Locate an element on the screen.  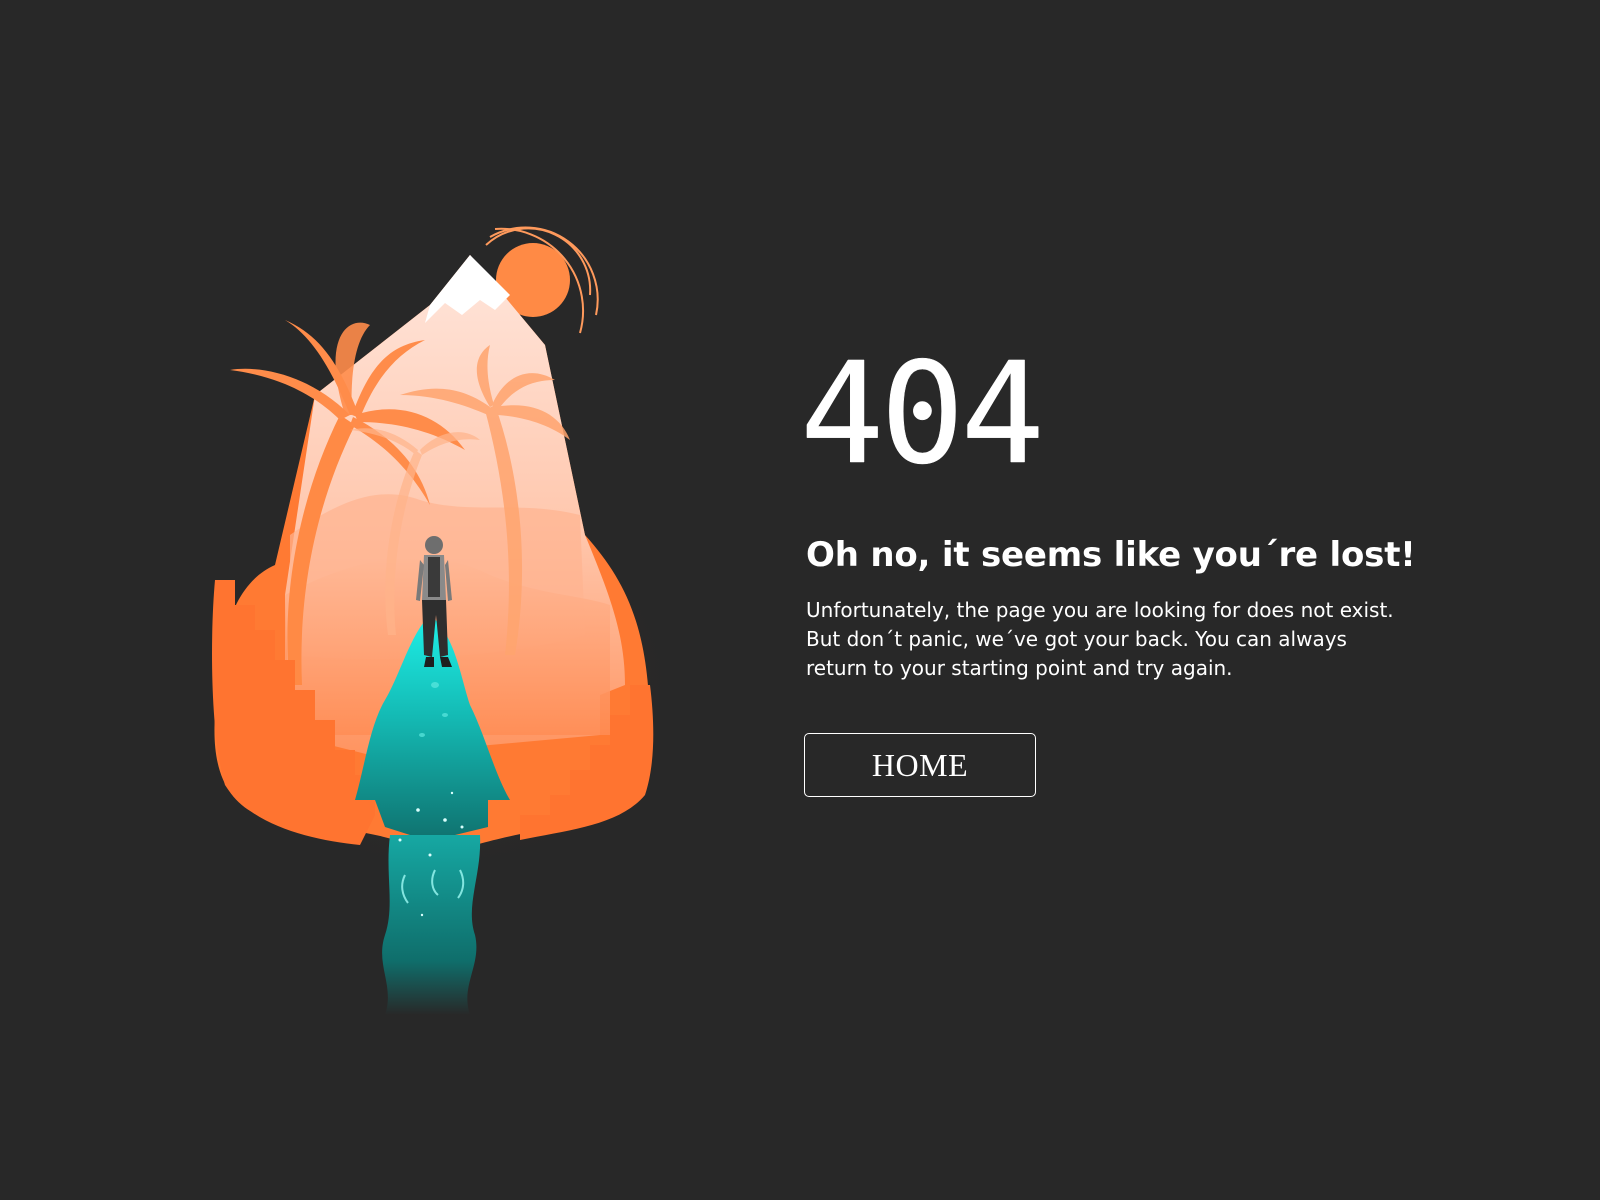
error-code: 404 is located at coordinates (922, 414).